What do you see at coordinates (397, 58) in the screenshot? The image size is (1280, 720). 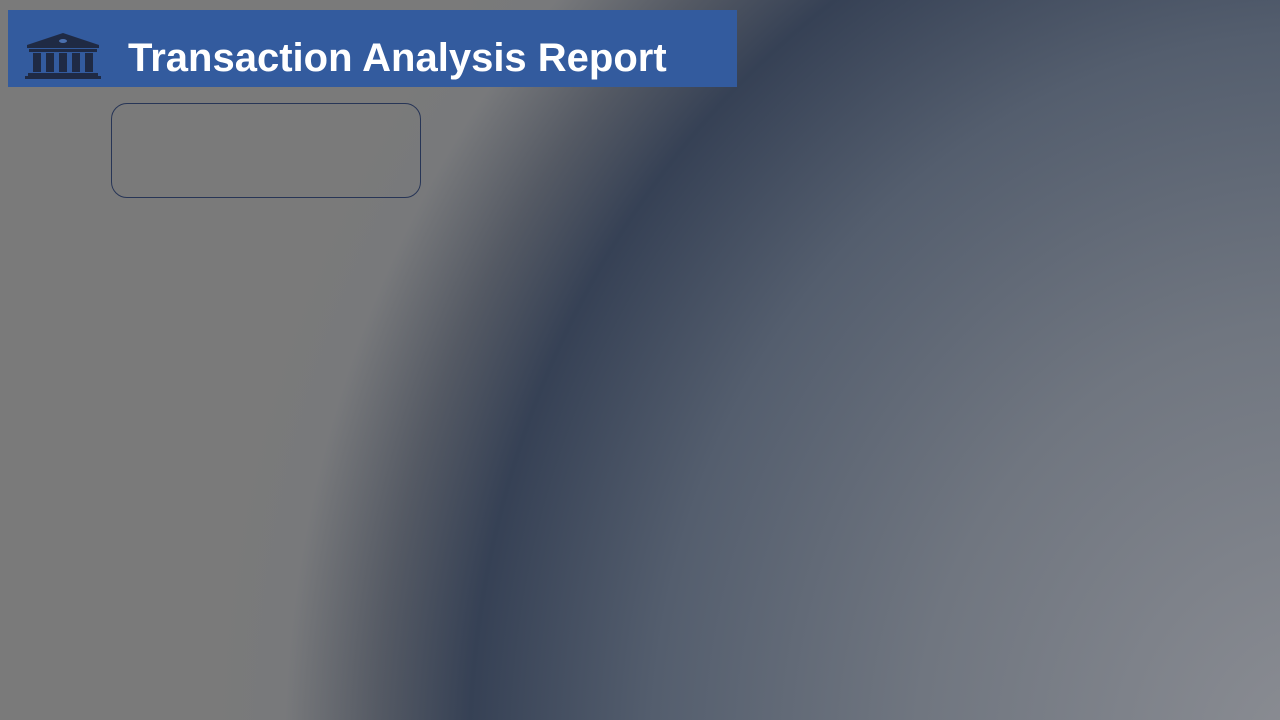 I see `page-title: Transaction Analysis Report` at bounding box center [397, 58].